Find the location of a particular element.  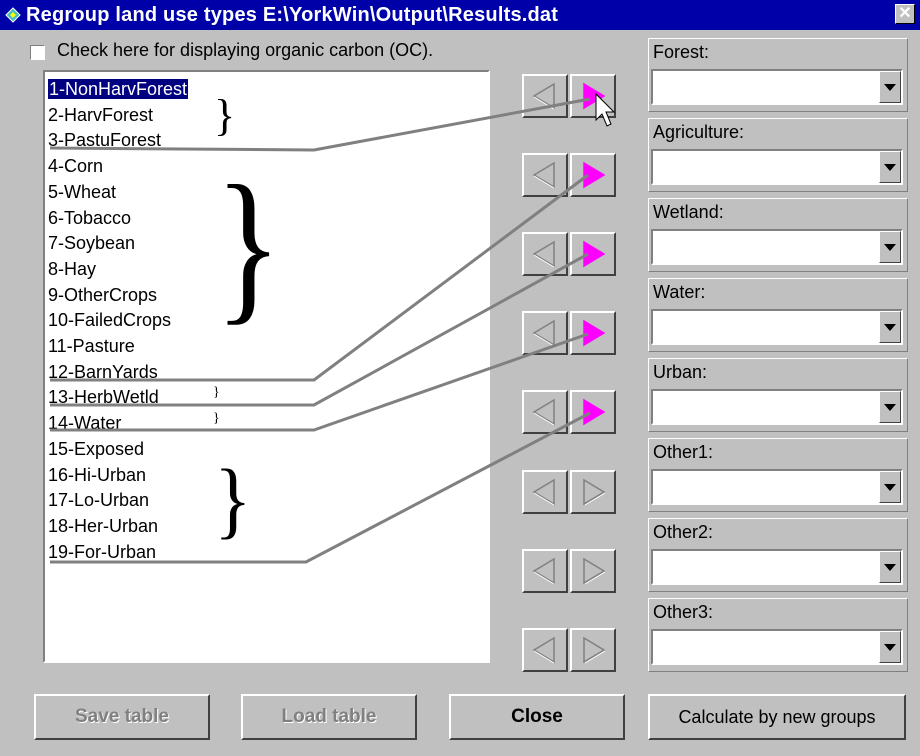

group-label: Water: is located at coordinates (679, 292).